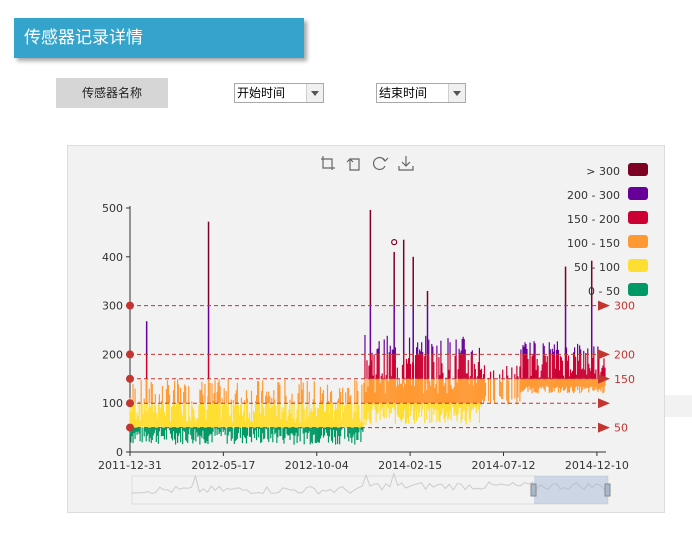  Describe the element at coordinates (624, 354) in the screenshot. I see `mark-line-label: 200` at that location.